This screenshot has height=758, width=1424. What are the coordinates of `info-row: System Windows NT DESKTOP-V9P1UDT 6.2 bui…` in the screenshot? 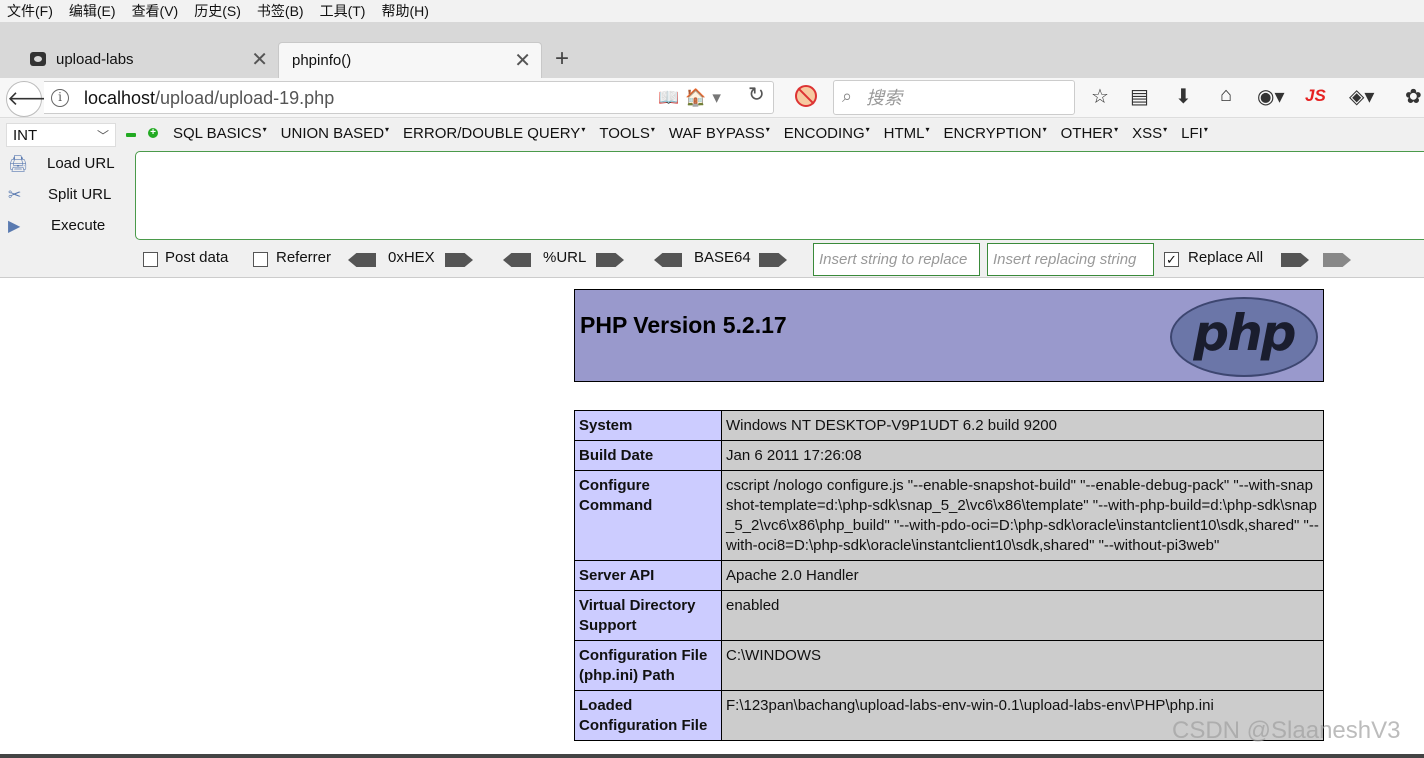 It's located at (949, 425).